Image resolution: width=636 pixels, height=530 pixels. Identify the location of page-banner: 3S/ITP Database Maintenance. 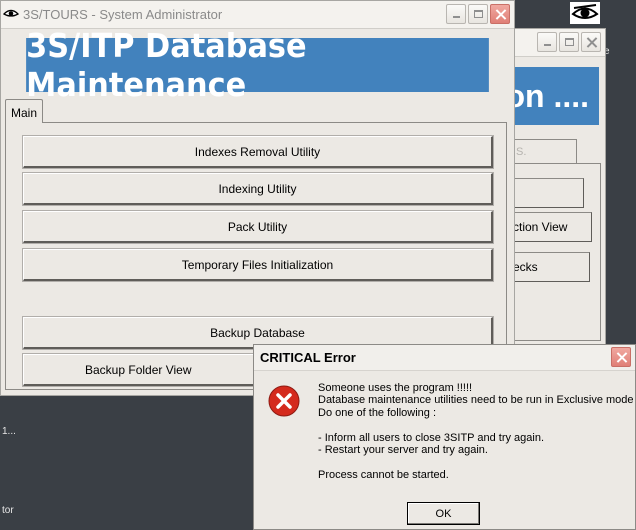
(257, 65).